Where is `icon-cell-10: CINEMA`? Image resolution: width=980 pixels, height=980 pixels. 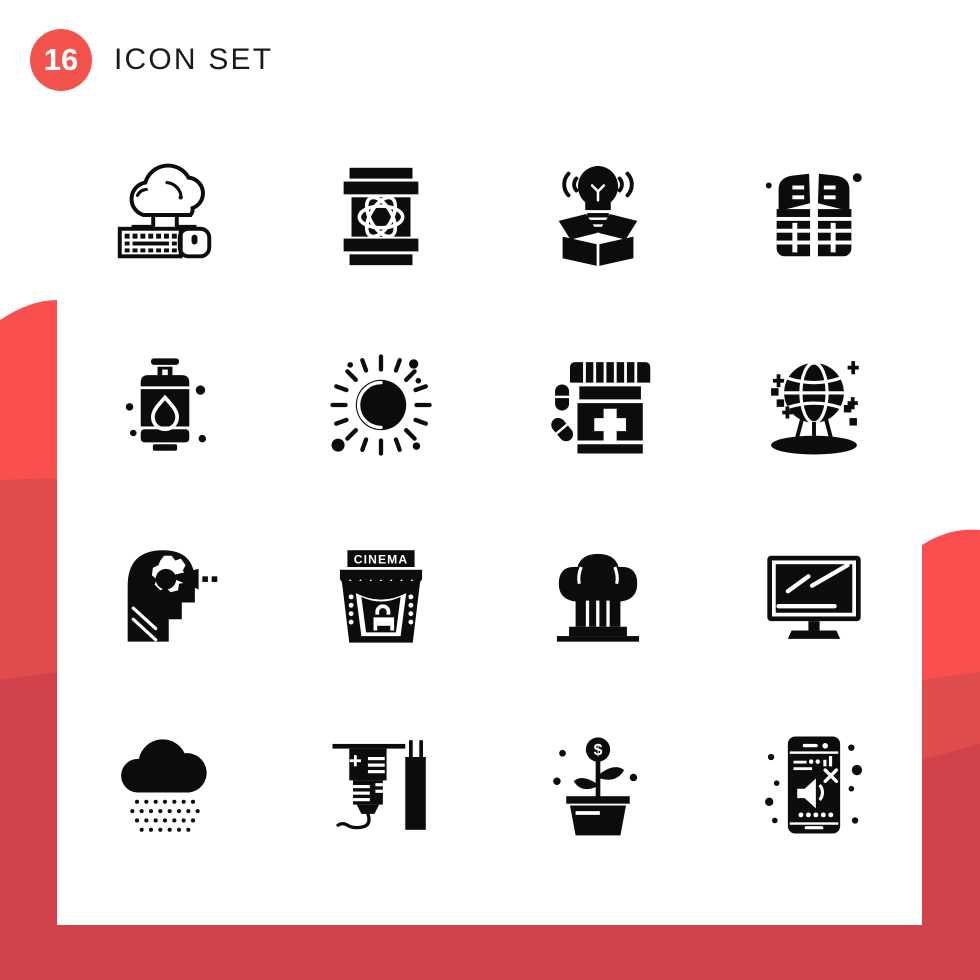
icon-cell-10: CINEMA is located at coordinates (381, 595).